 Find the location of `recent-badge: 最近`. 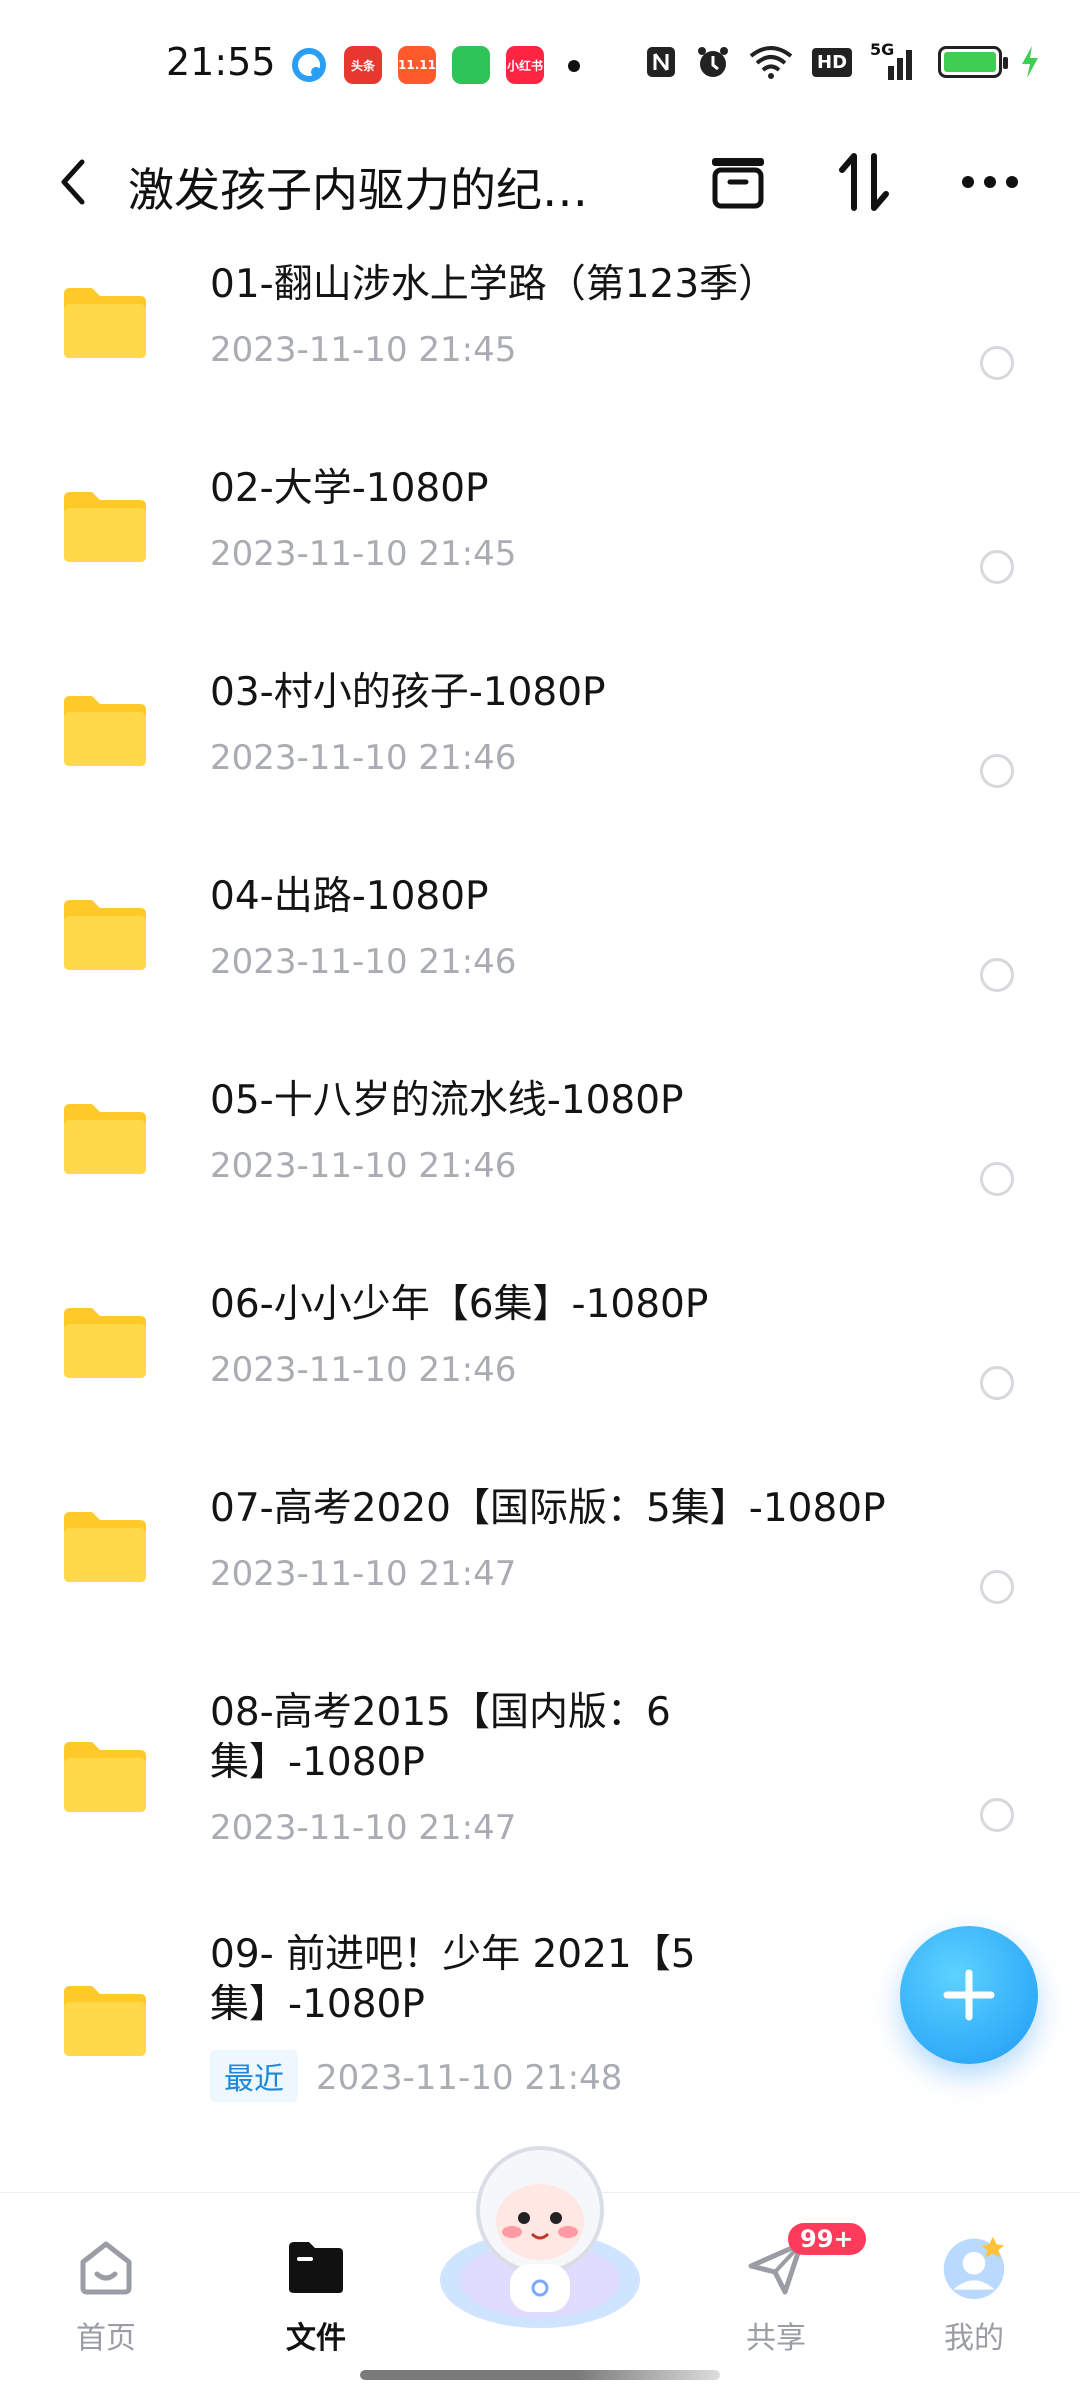

recent-badge: 最近 is located at coordinates (254, 2076).